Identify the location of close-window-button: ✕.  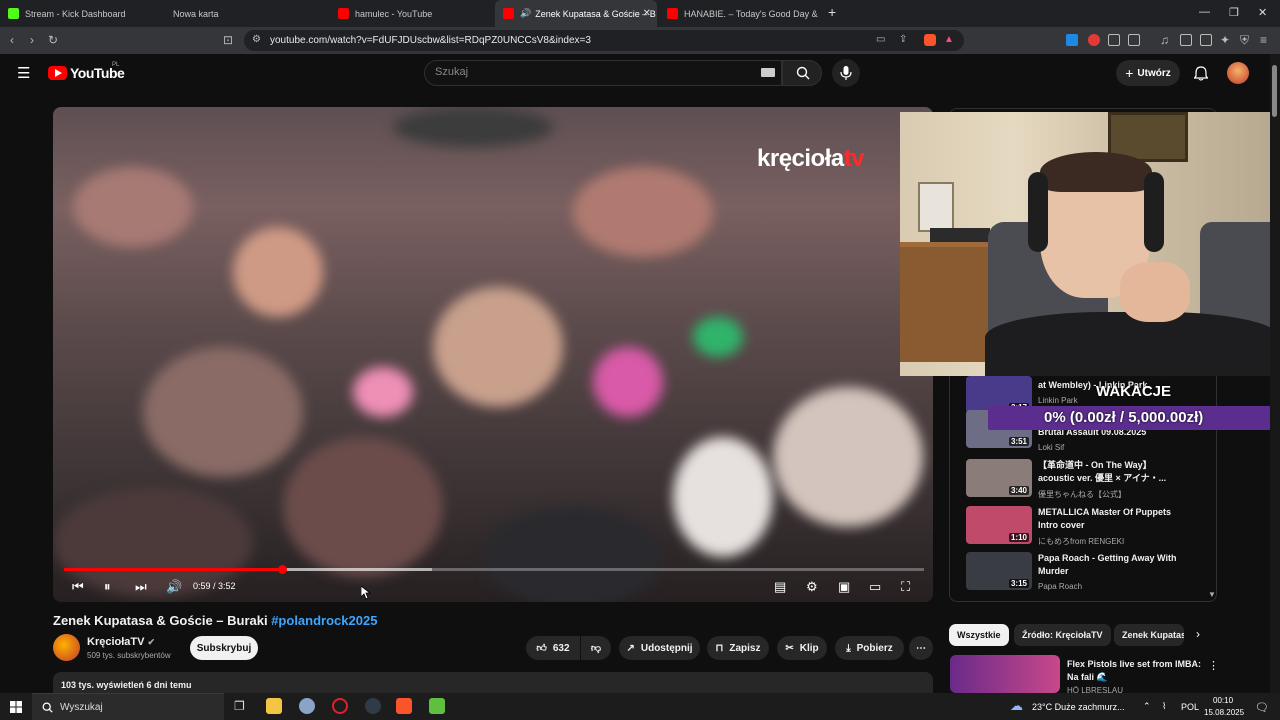
(1262, 12).